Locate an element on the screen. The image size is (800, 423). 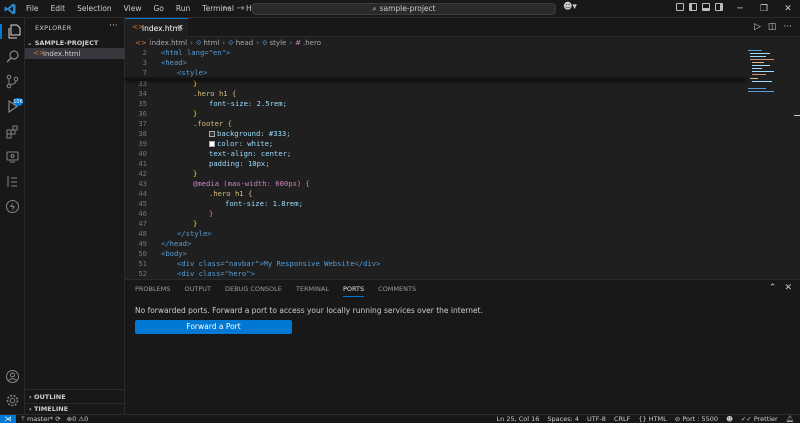
notifications-bell-icon: 🔔︎ is located at coordinates (790, 419).